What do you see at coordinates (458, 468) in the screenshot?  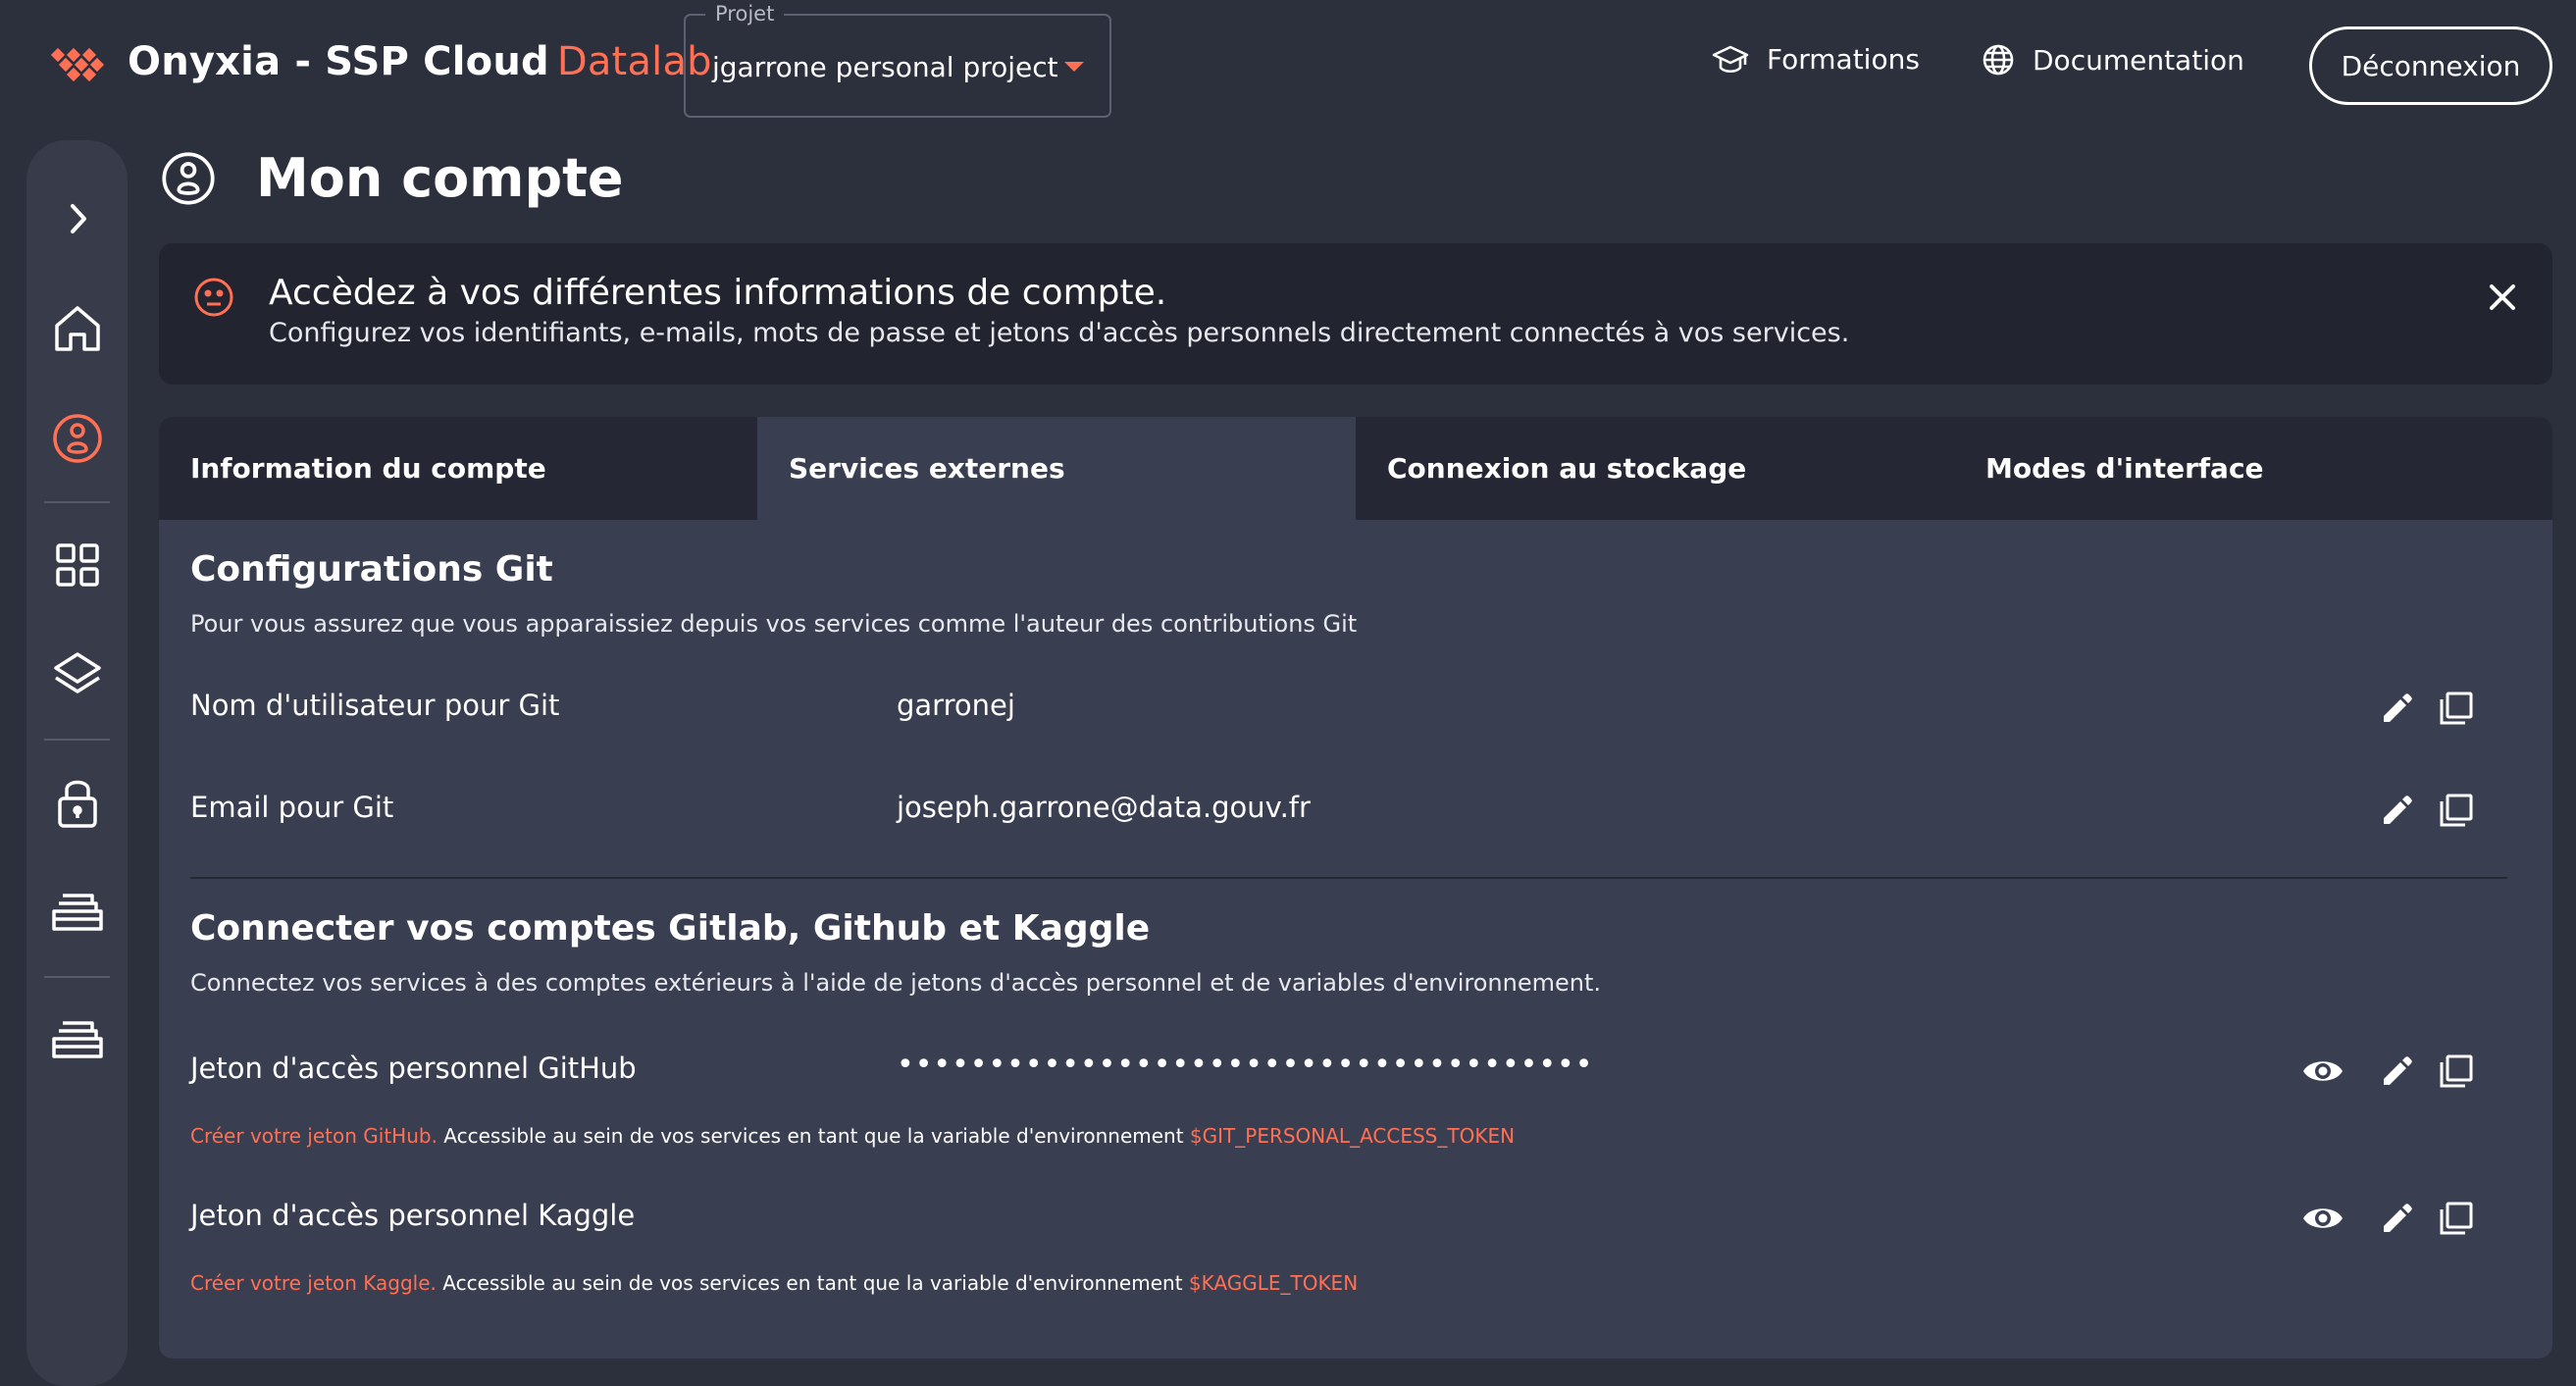 I see `tab-account-info: Information du compte` at bounding box center [458, 468].